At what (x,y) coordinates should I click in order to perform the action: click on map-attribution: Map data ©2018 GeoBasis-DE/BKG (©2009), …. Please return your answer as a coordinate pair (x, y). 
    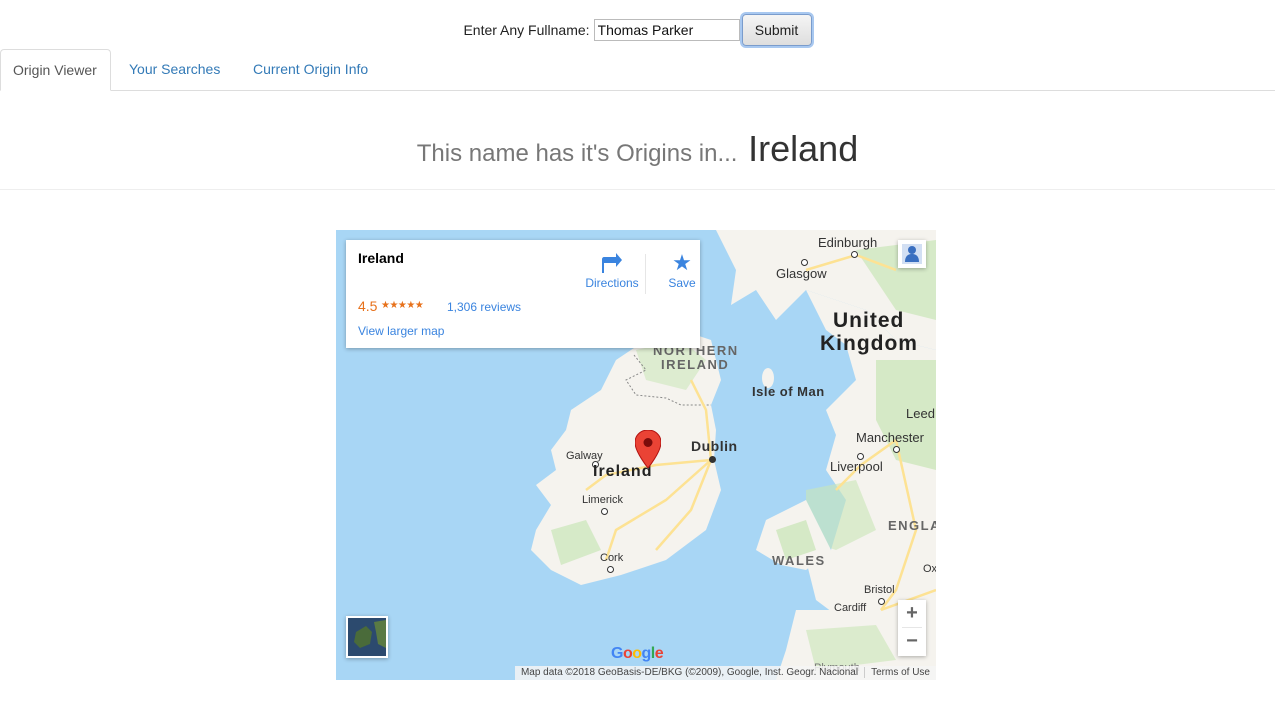
    Looking at the image, I should click on (725, 673).